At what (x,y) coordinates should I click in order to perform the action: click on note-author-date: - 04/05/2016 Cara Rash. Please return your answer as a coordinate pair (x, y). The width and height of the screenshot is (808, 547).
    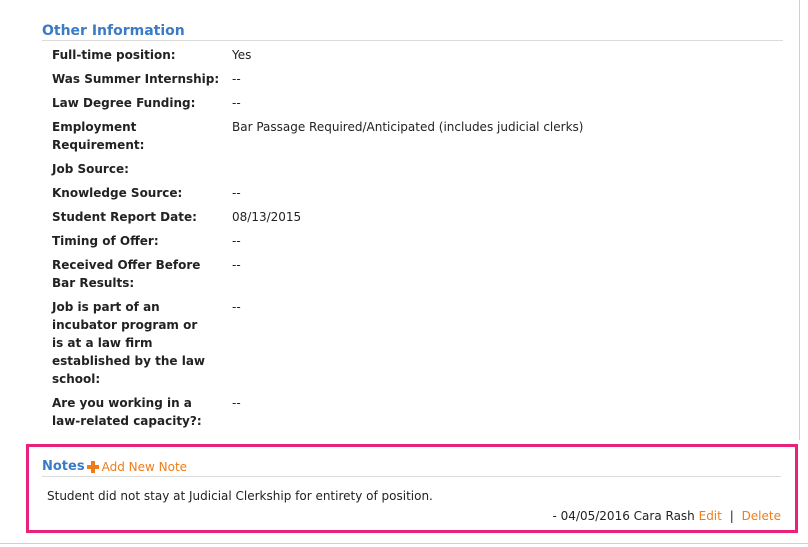
    Looking at the image, I should click on (623, 516).